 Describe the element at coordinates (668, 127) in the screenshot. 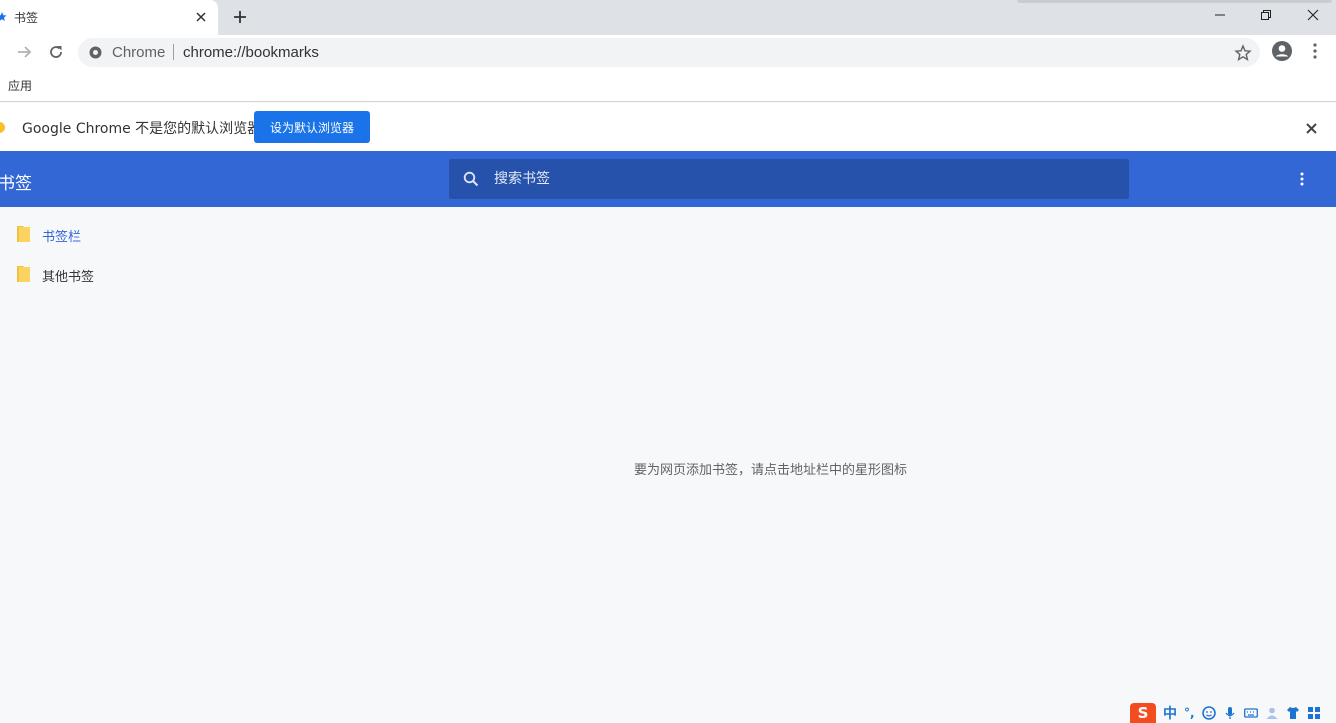

I see `default-browser-infobar: Google Chrome 不是您的默认浏览器 设为默认浏览器` at that location.